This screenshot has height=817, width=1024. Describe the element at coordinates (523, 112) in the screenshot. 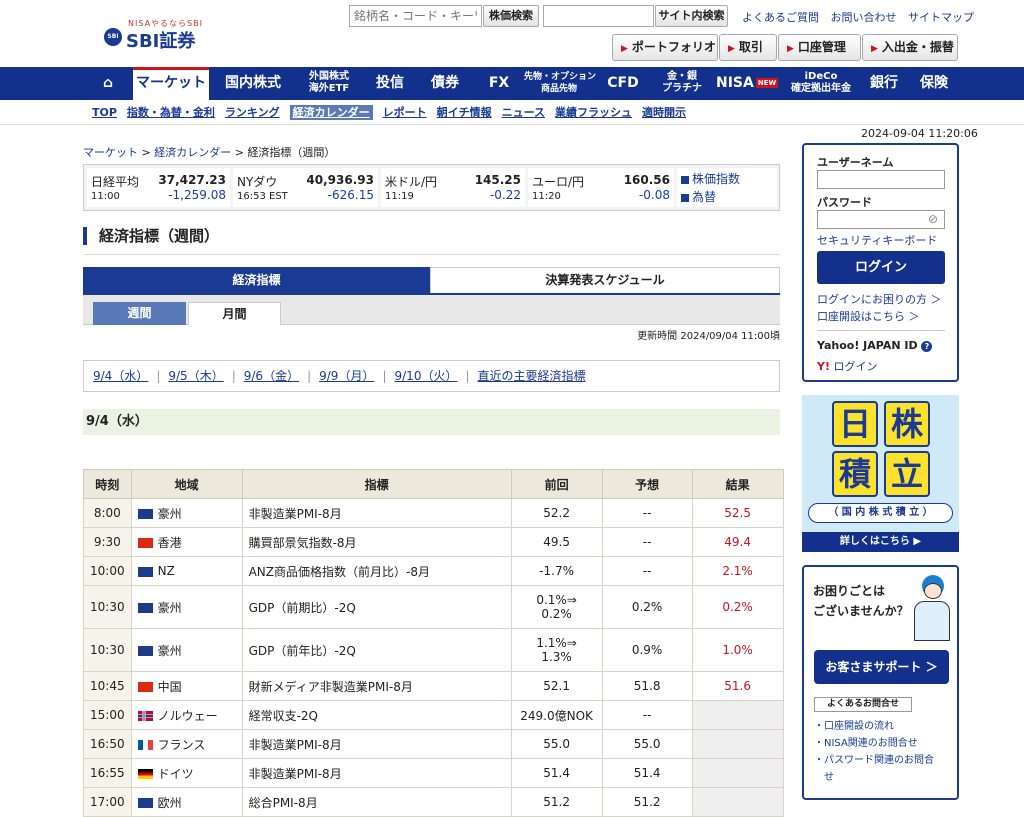

I see `subnav-news: ニュース` at that location.